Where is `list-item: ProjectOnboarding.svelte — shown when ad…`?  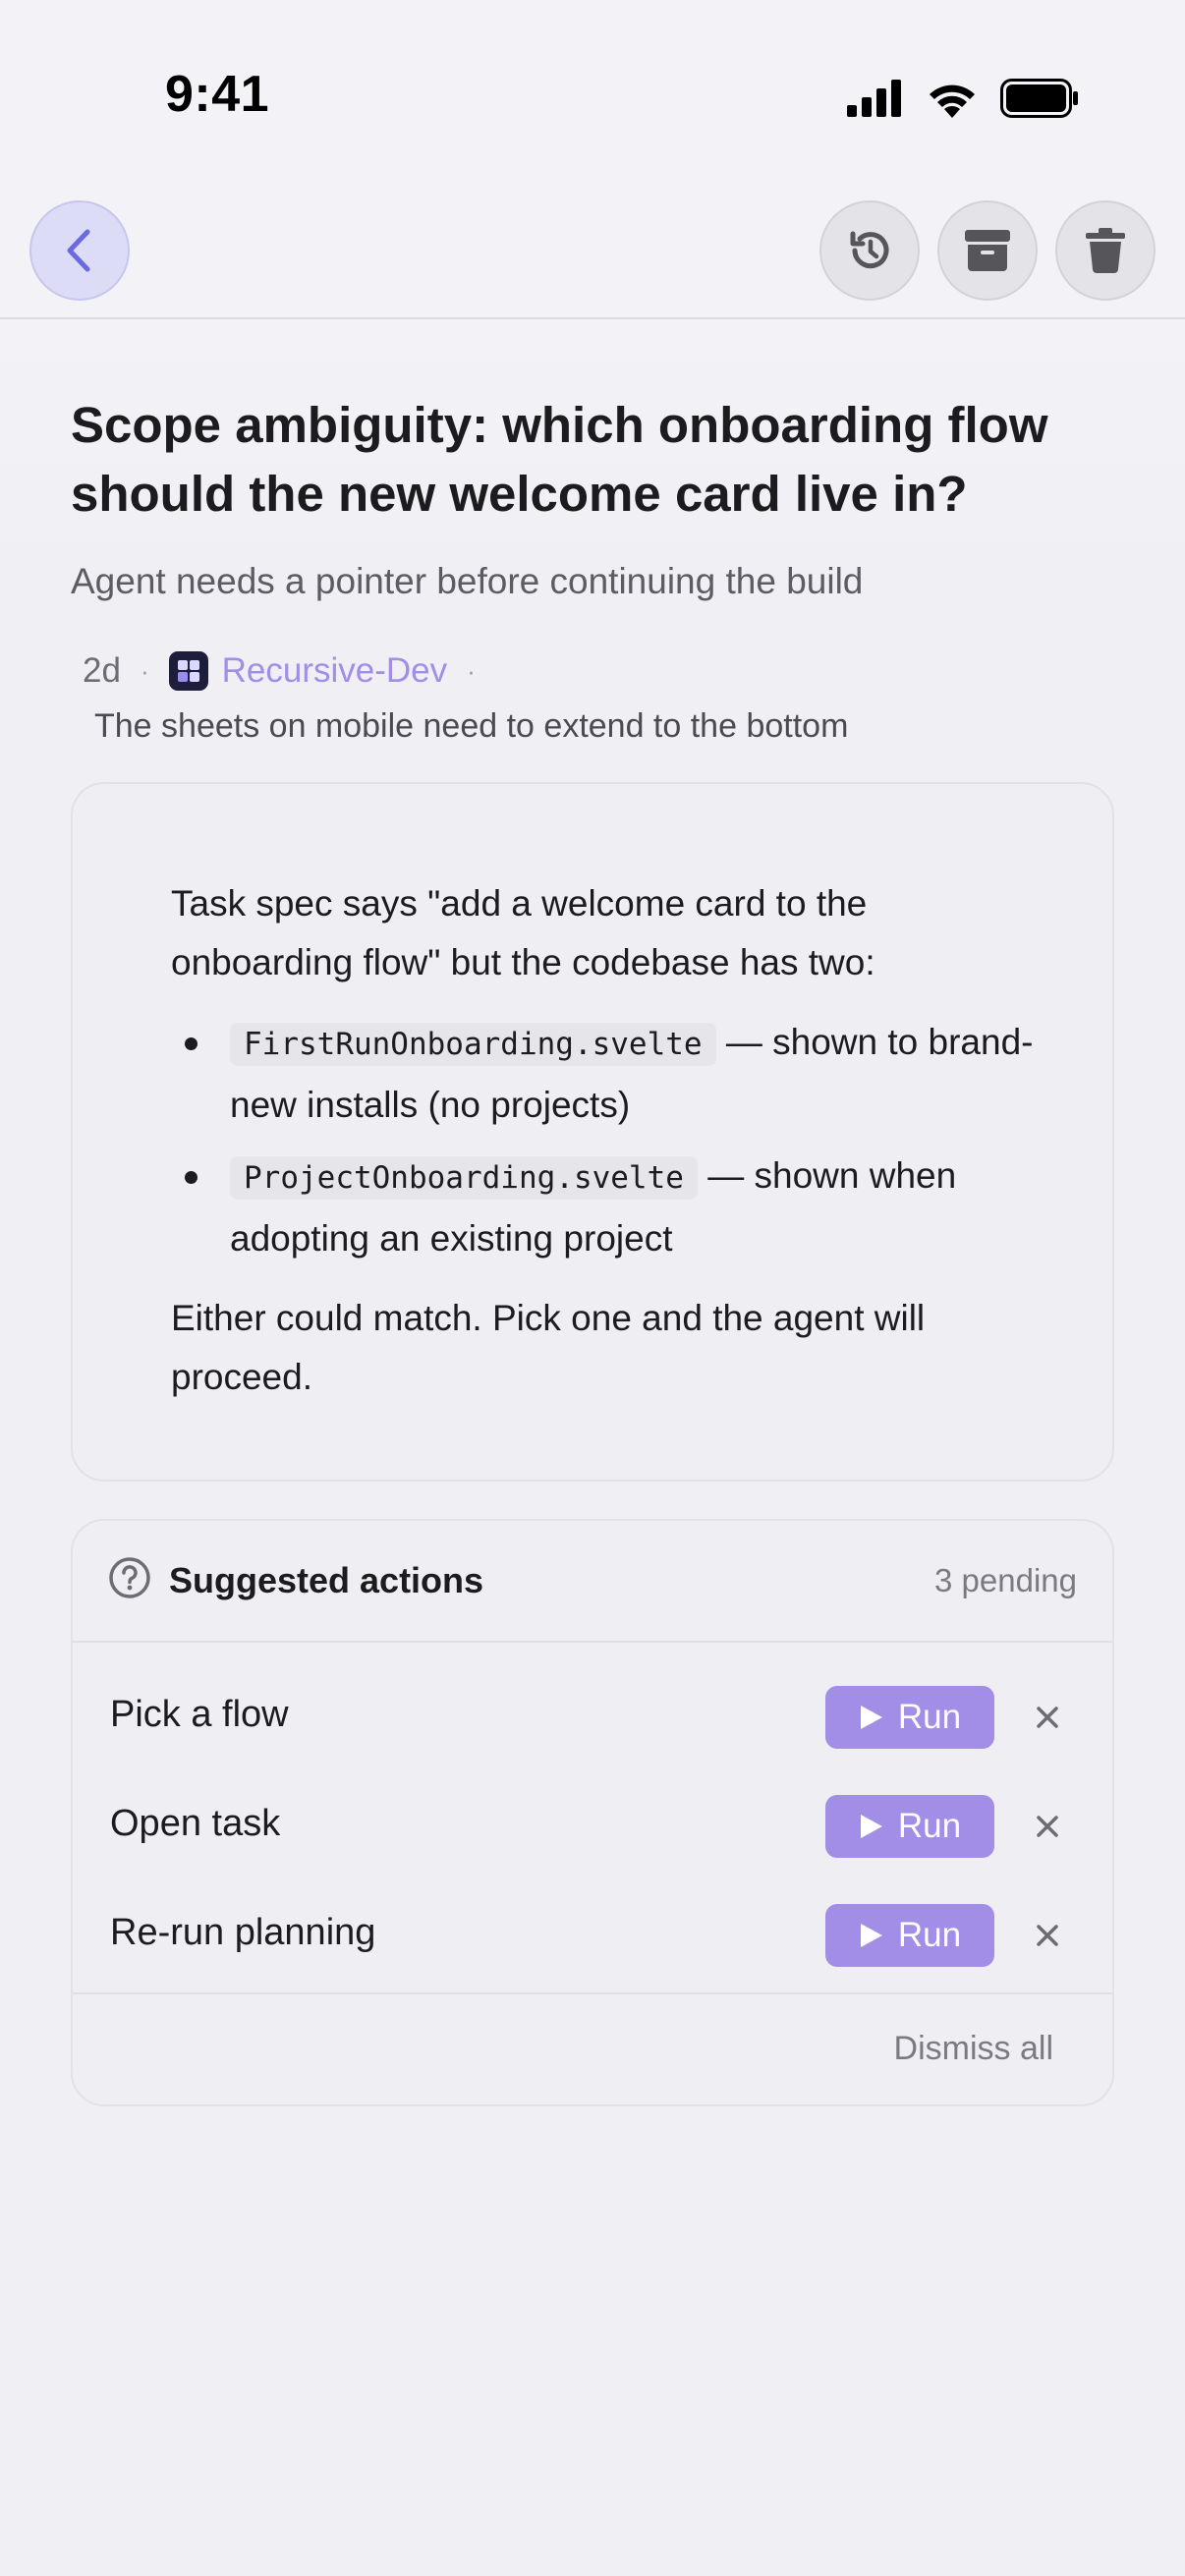 list-item: ProjectOnboarding.svelte — shown when ad… is located at coordinates (604, 1207).